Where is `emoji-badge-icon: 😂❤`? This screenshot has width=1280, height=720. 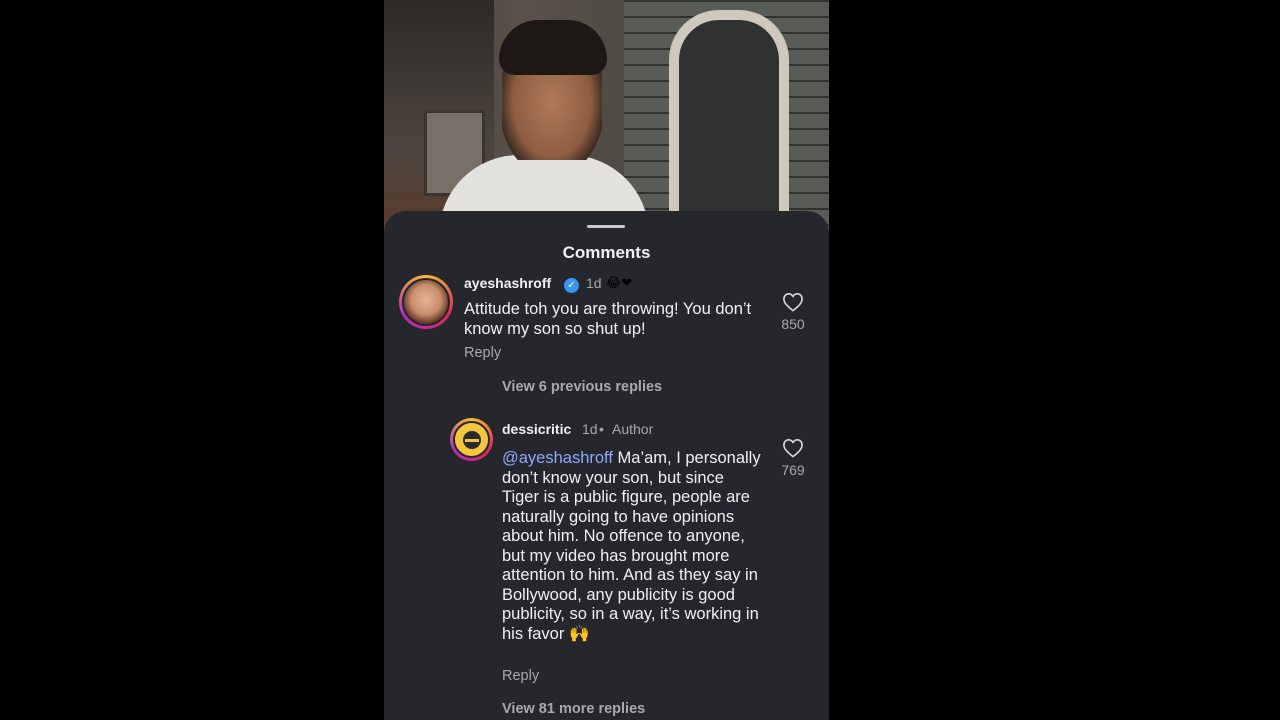 emoji-badge-icon: 😂❤ is located at coordinates (619, 282).